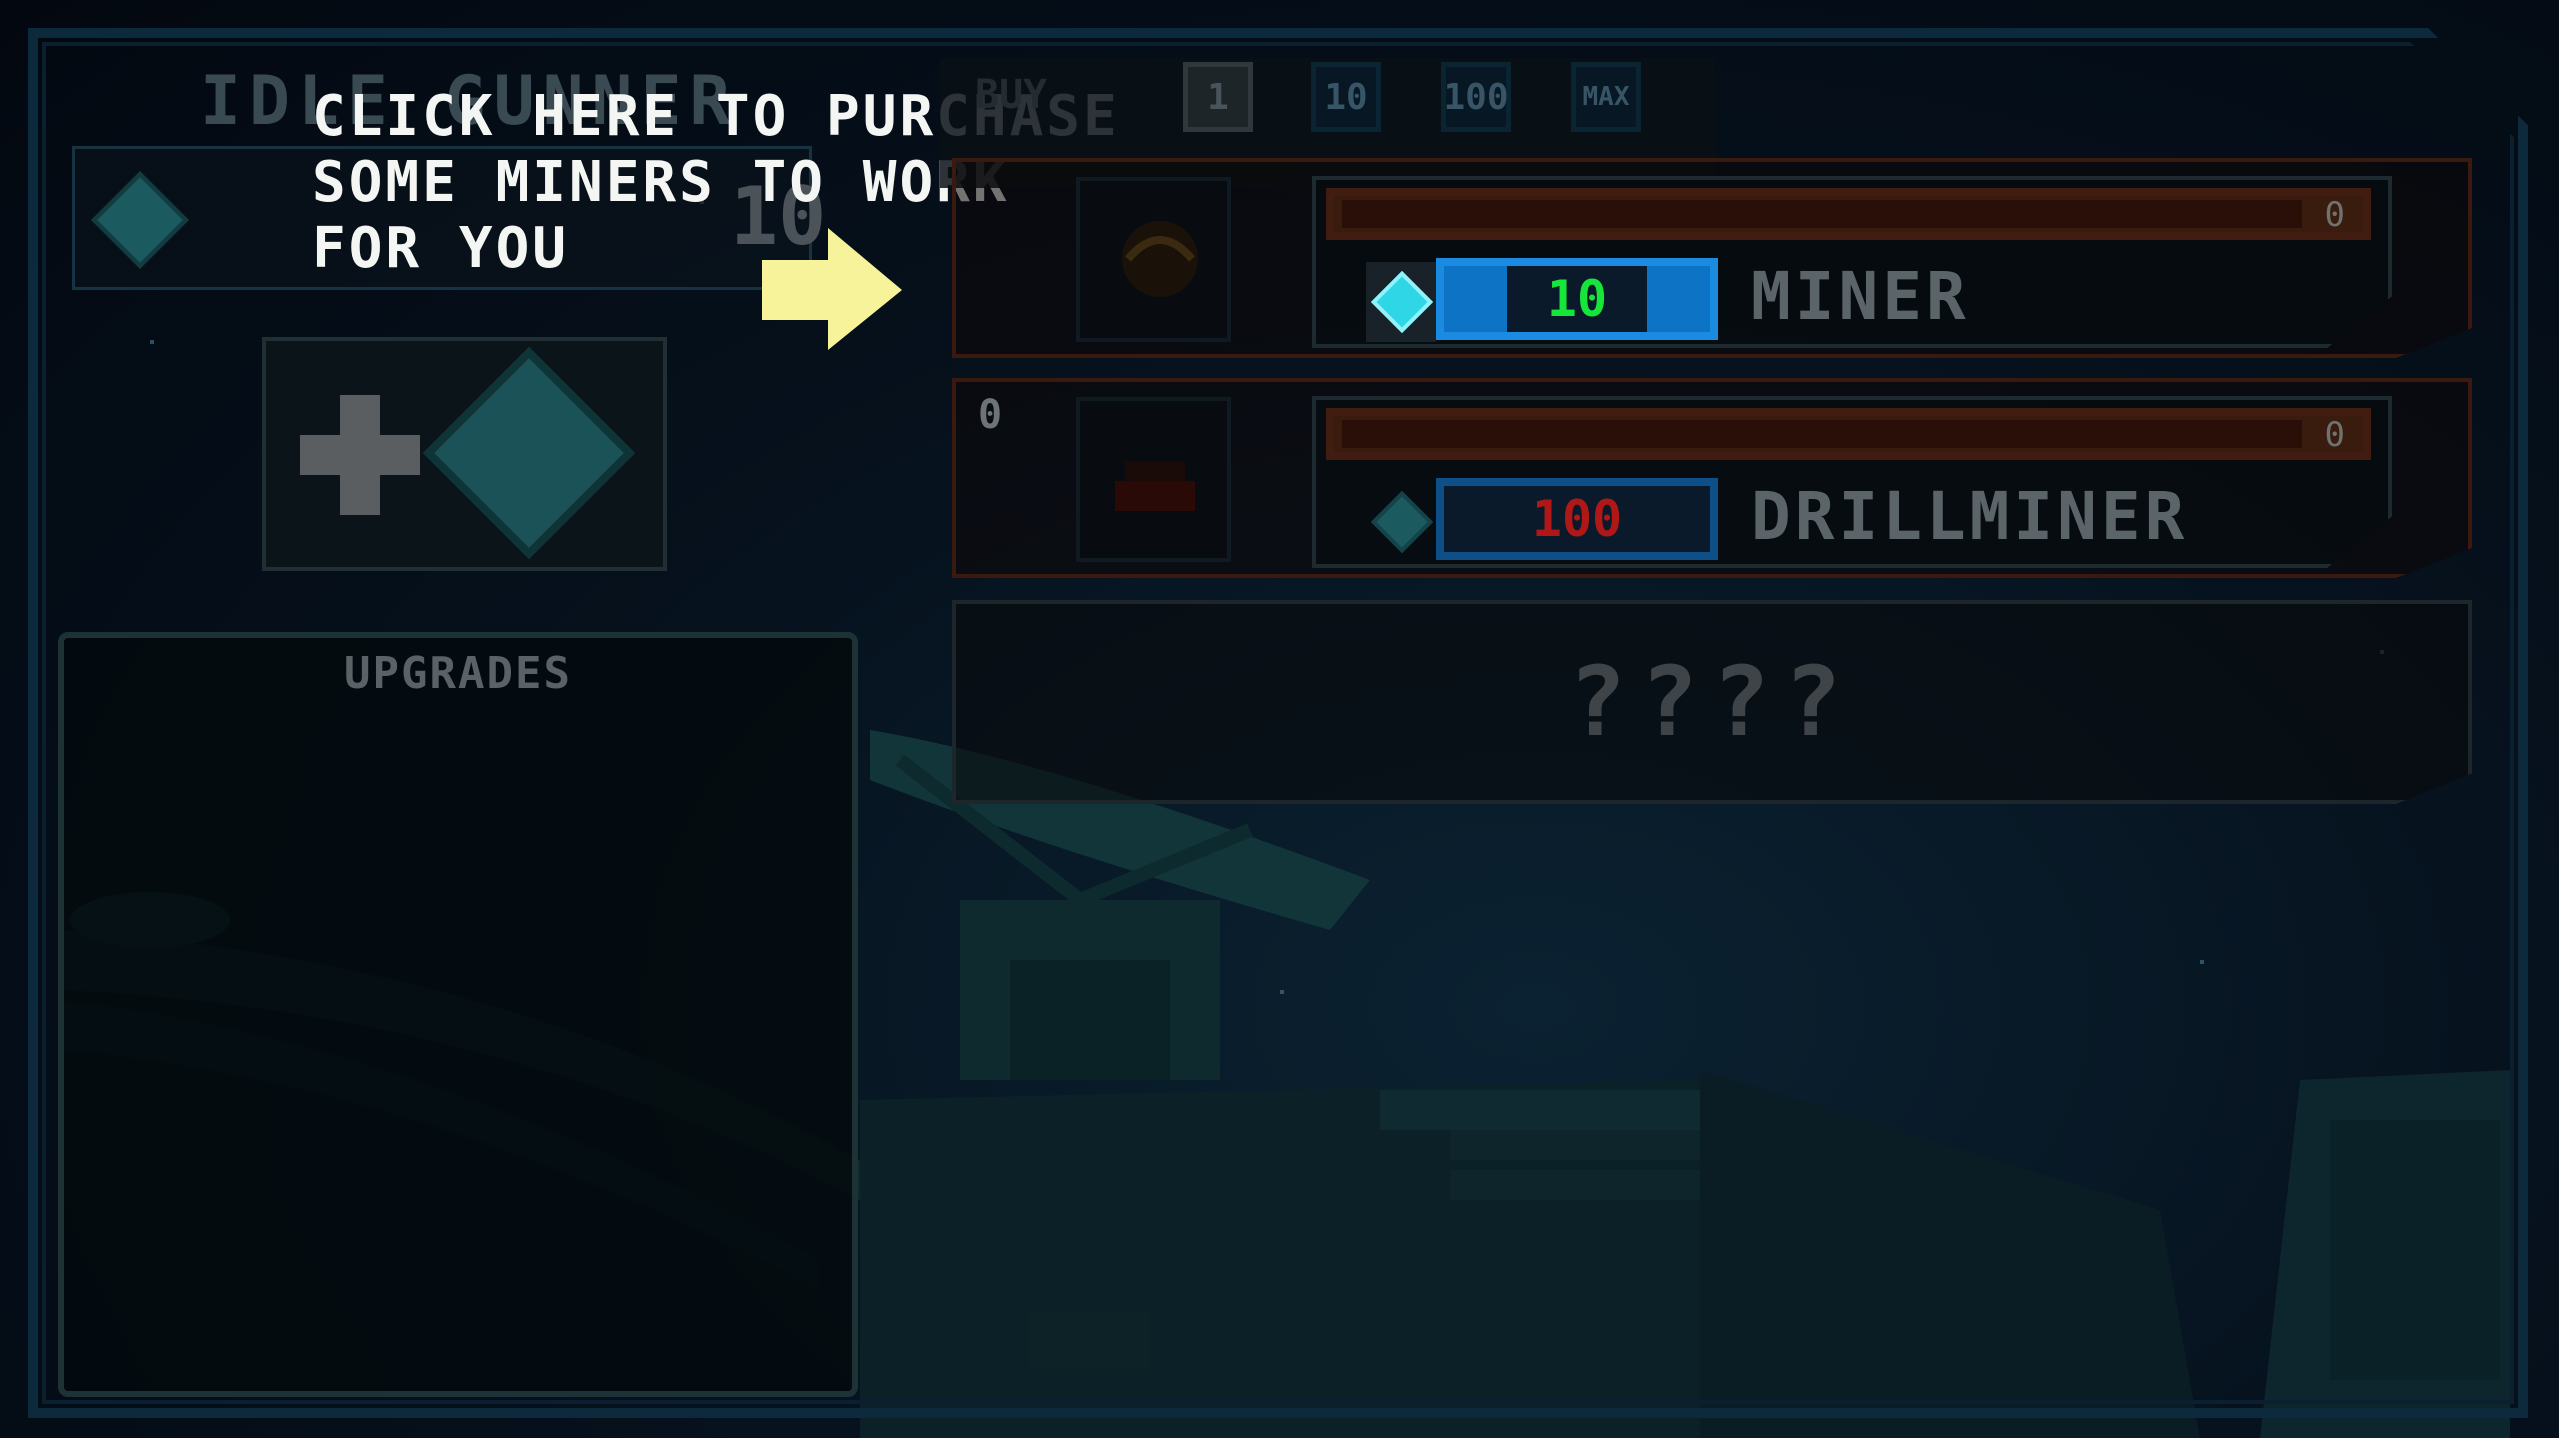 The height and width of the screenshot is (1438, 2559). I want to click on miner-buy-button: 10, so click(1577, 299).